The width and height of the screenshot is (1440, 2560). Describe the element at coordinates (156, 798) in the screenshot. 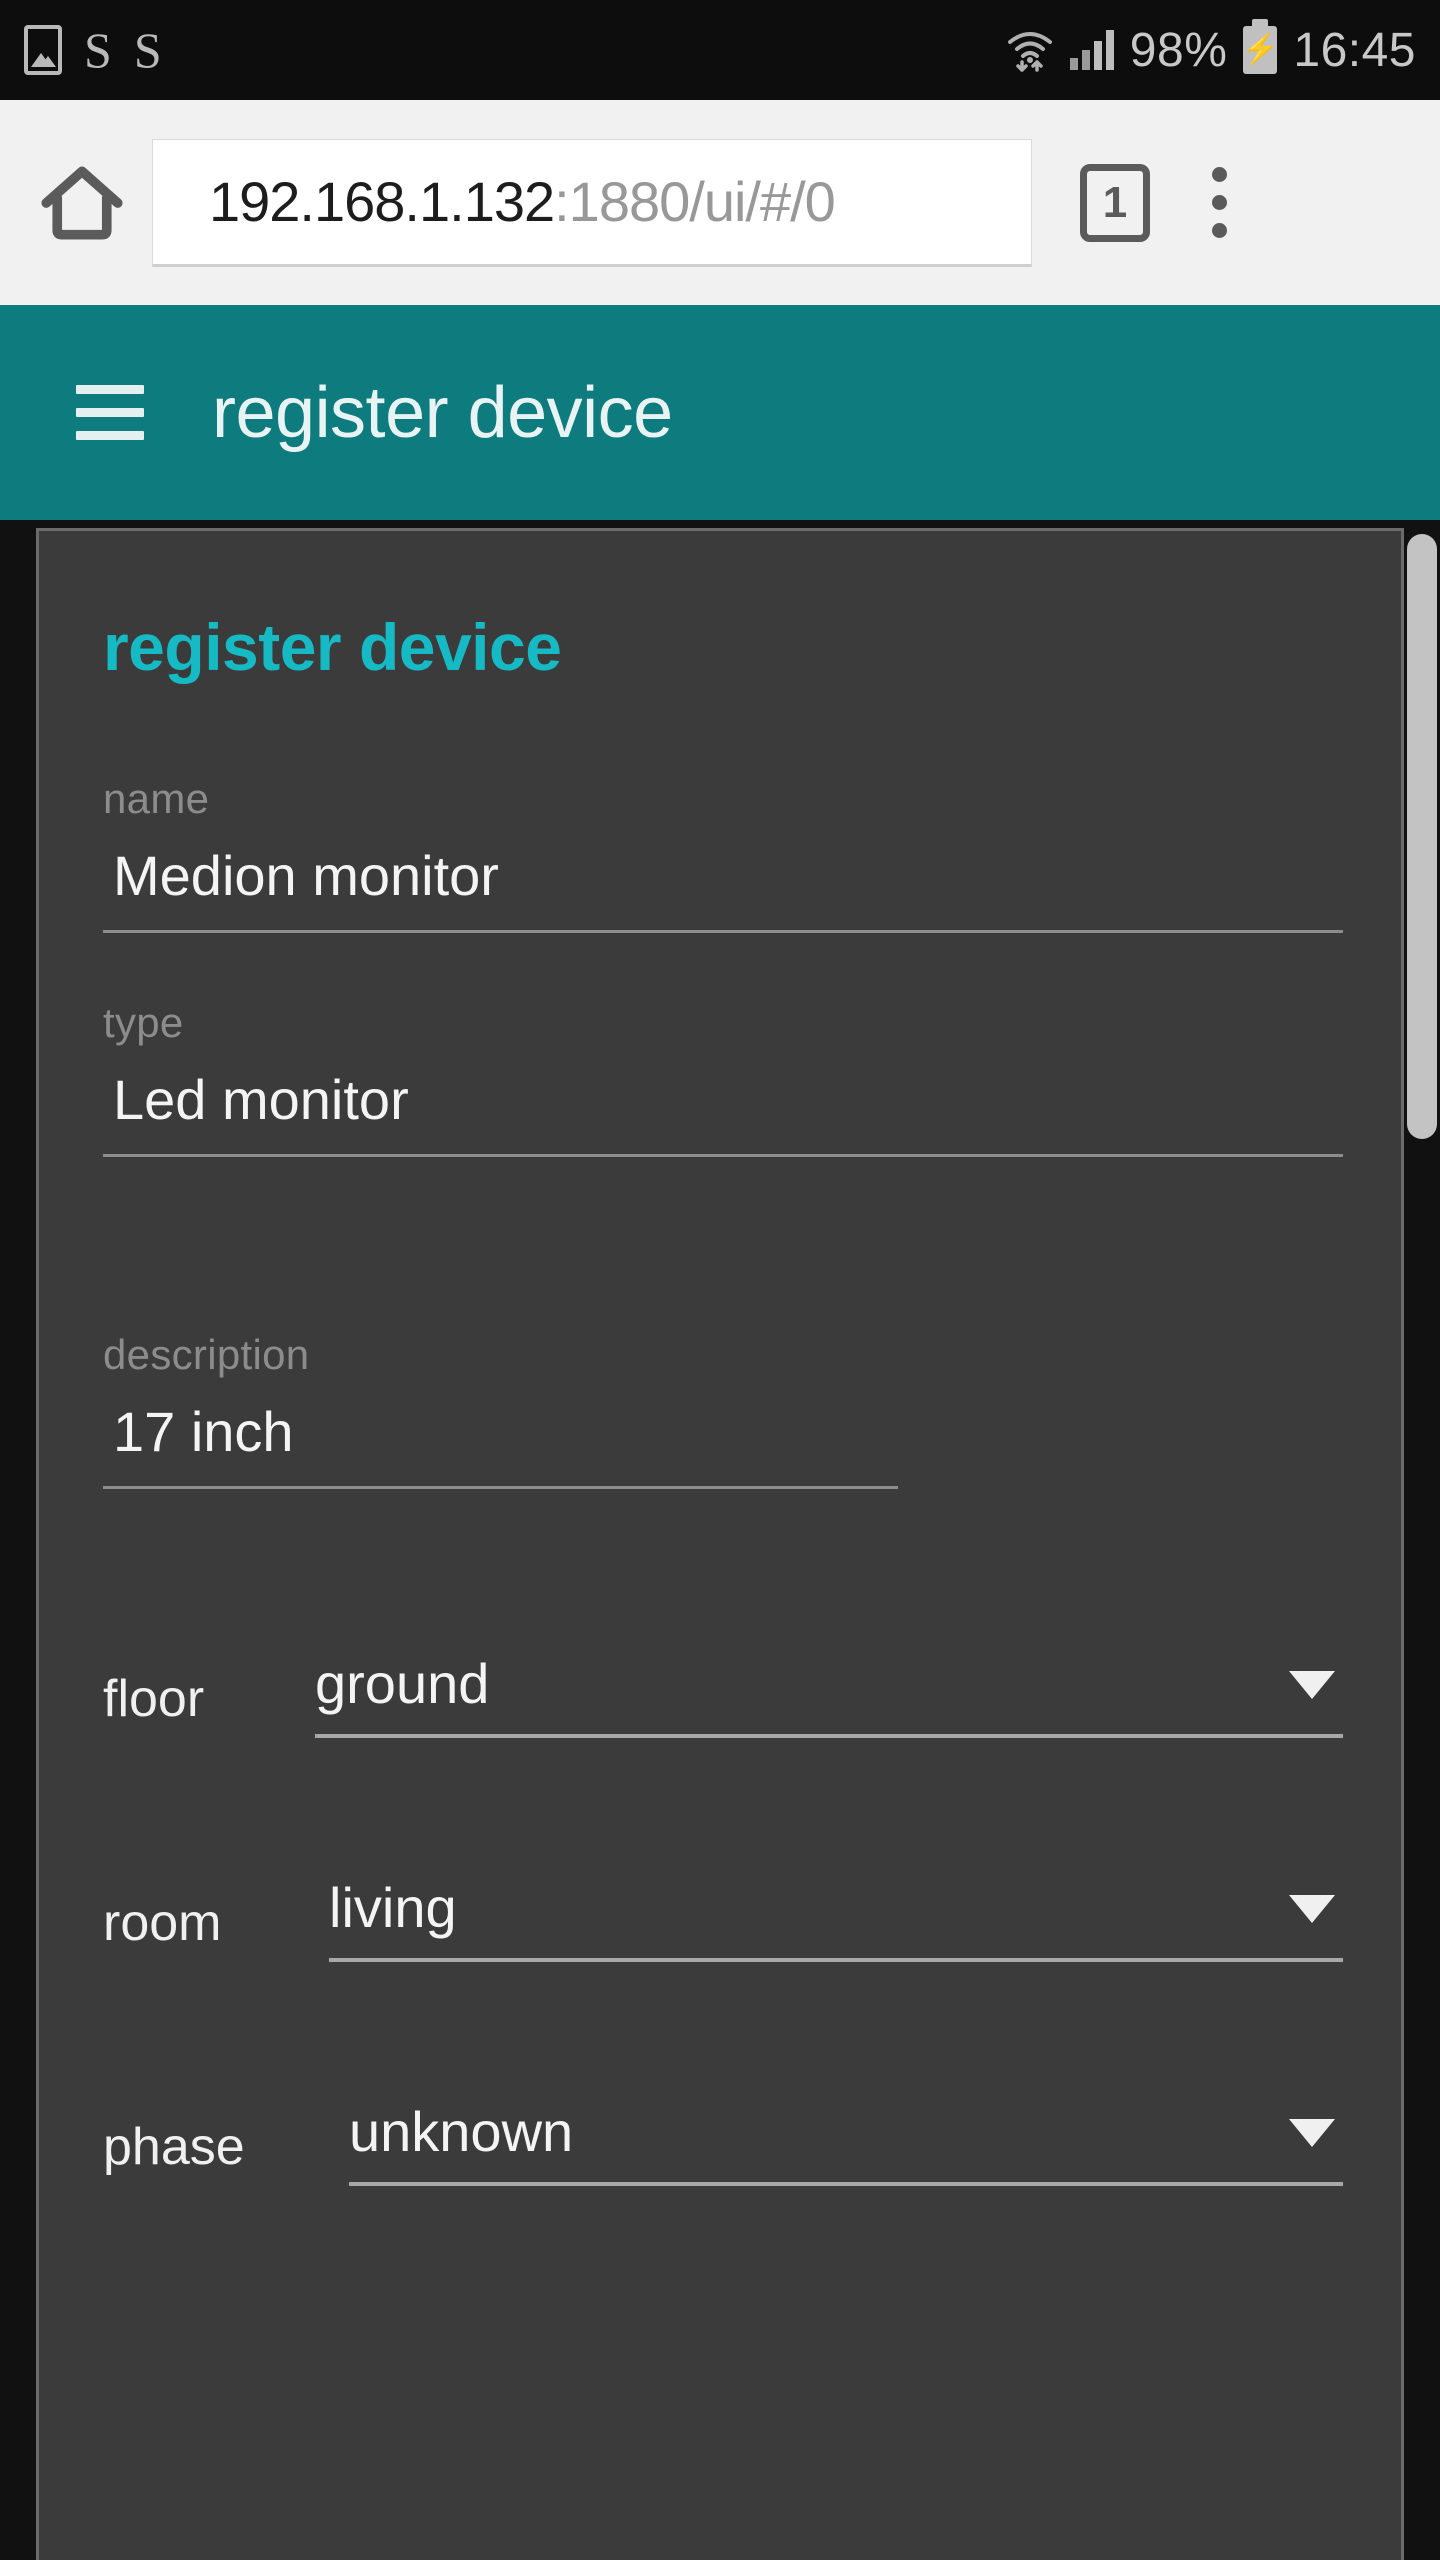

I see `field-label-name: name` at that location.